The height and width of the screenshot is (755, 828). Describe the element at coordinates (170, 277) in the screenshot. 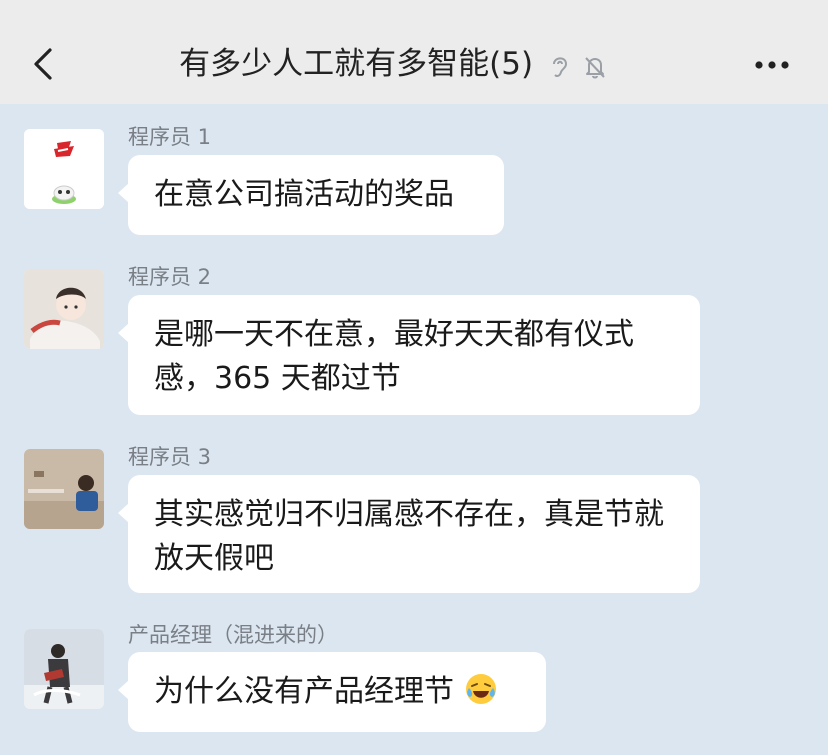

I see `sender-name: 程序员 2` at that location.